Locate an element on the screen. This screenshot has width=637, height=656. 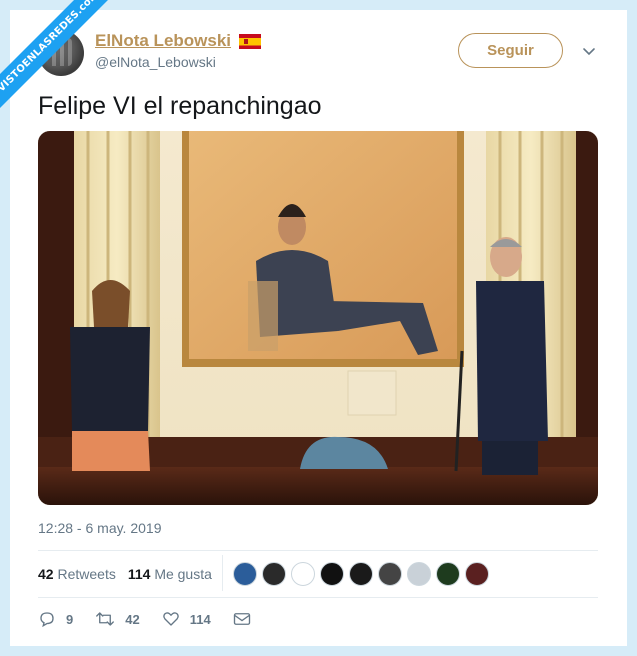
heart-icon is located at coordinates (170, 619).